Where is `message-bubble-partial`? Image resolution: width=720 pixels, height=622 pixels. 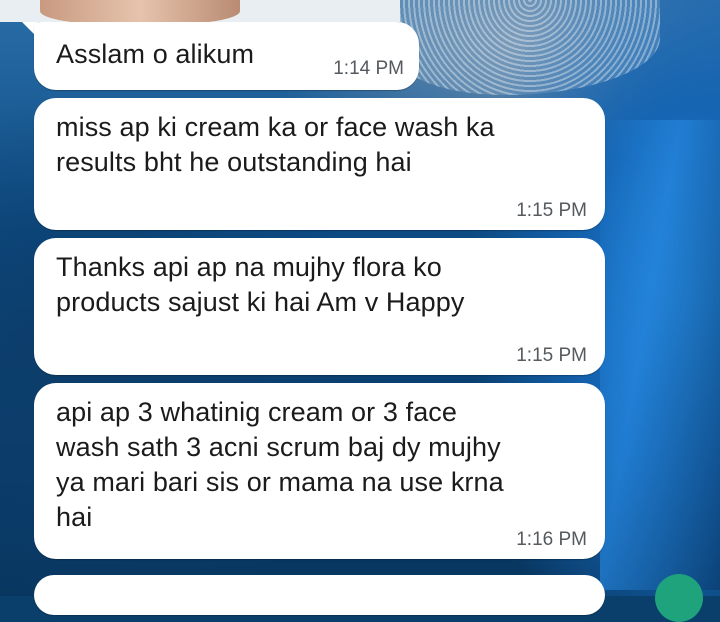
message-bubble-partial is located at coordinates (319, 595).